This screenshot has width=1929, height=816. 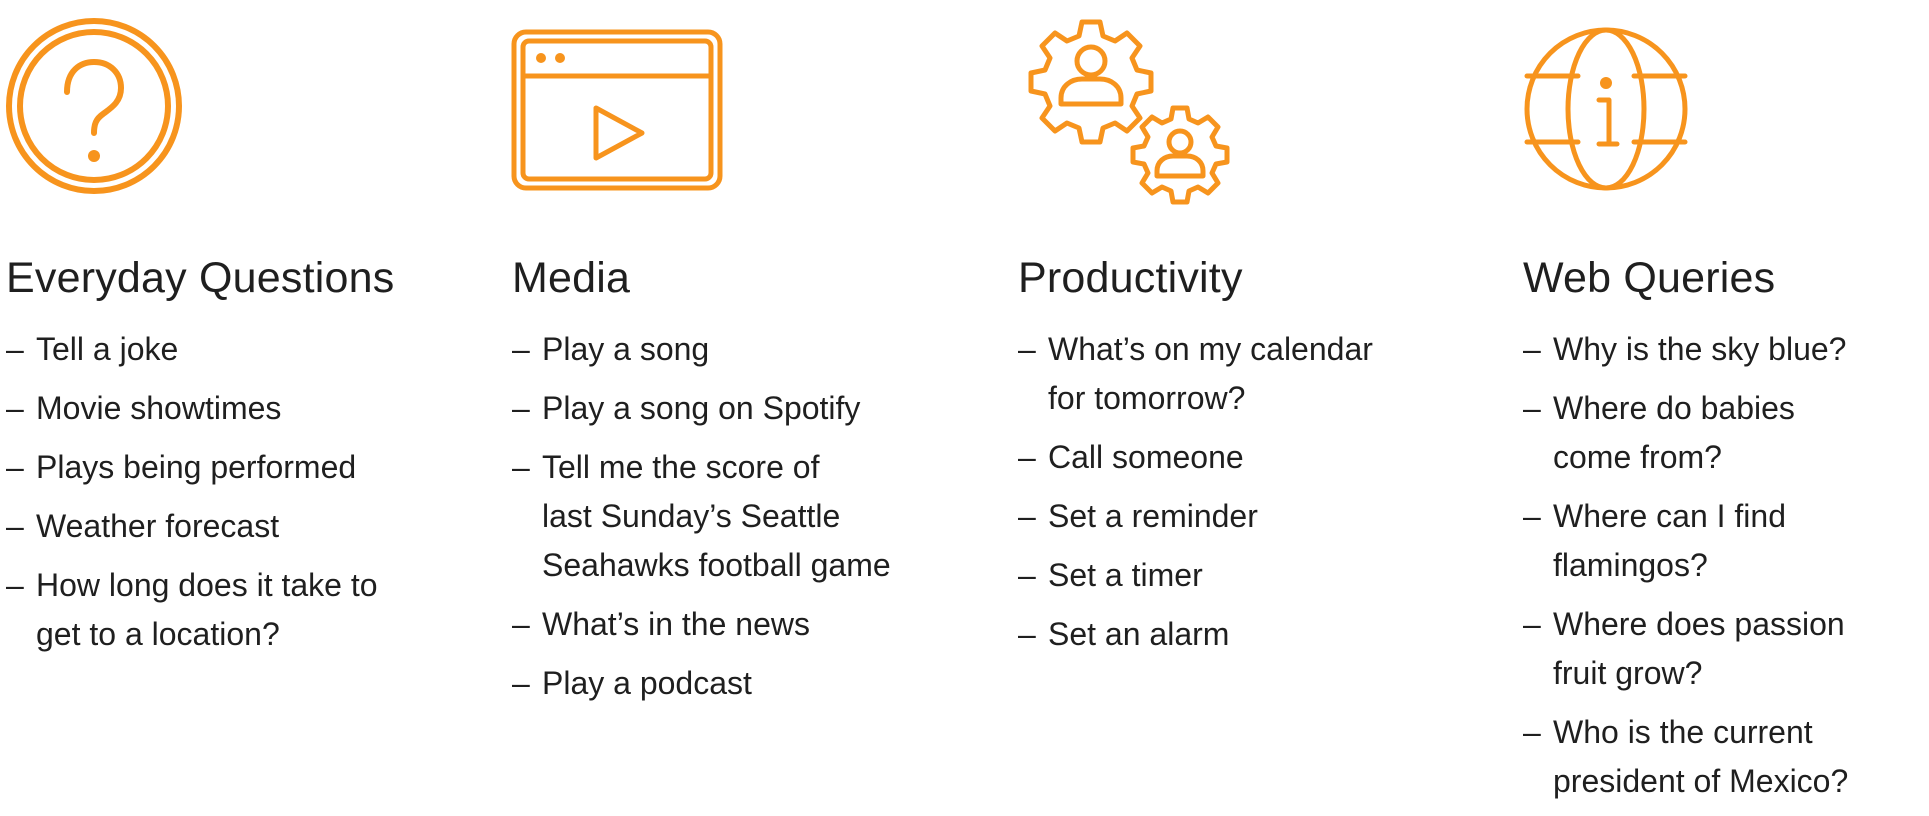 I want to click on query-item: – Where do babies come from?, so click(x=1685, y=433).